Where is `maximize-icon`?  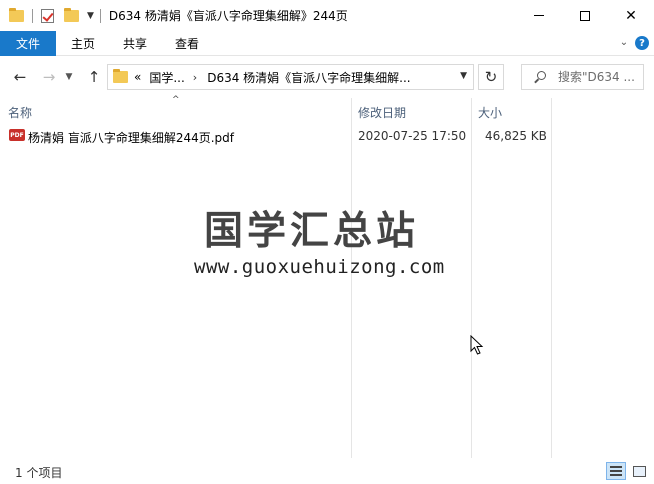 maximize-icon is located at coordinates (585, 15).